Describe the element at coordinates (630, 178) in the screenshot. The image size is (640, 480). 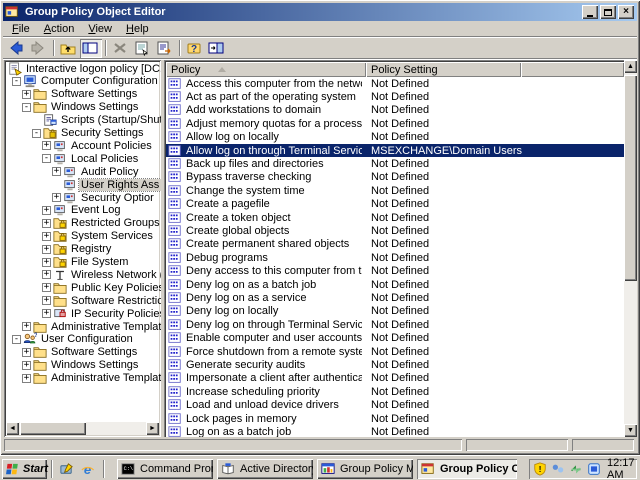
I see `list-scroll-thumb` at that location.